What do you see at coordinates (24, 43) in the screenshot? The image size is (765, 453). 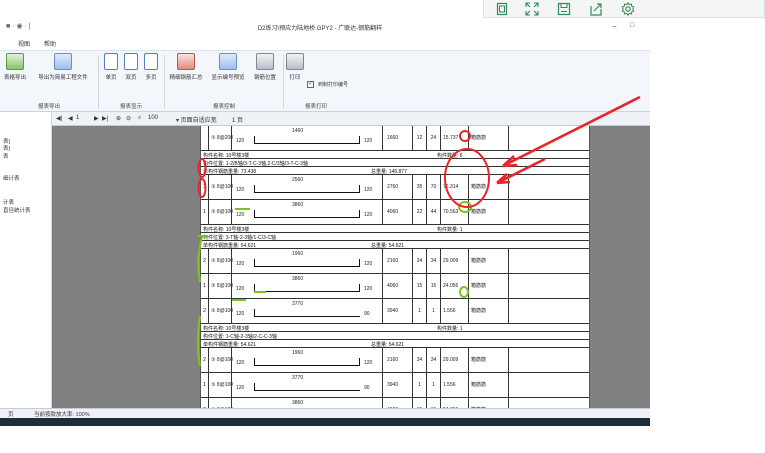 I see `menu-view: 视图` at bounding box center [24, 43].